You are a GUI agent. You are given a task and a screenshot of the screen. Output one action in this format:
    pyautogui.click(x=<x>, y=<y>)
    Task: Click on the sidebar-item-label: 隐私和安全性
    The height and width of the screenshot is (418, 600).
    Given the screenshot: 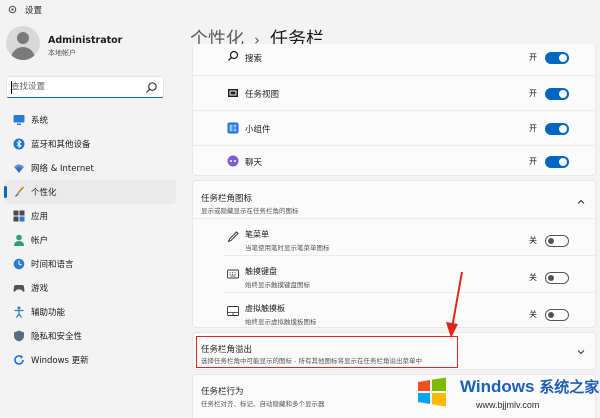 What is the action you would take?
    pyautogui.click(x=57, y=337)
    